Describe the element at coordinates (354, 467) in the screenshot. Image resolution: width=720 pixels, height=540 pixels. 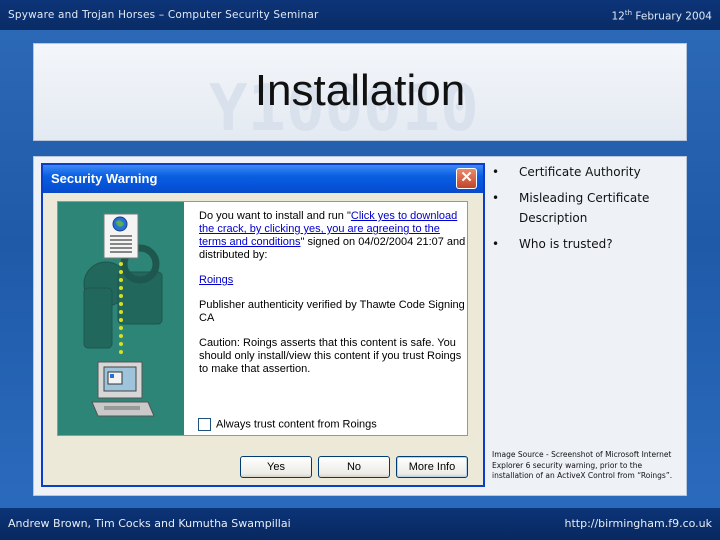
I see `no-button: No` at that location.